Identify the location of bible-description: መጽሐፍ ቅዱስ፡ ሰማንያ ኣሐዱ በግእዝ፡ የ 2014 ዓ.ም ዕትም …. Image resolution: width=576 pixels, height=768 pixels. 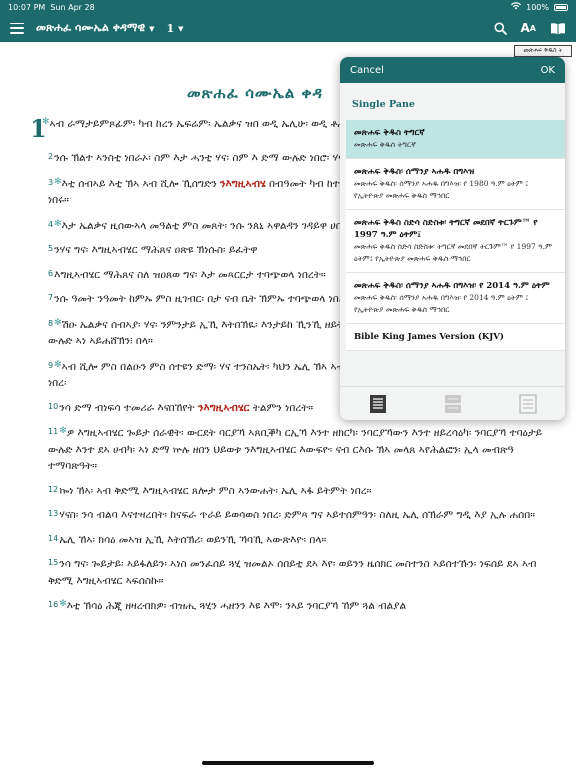
(441, 303).